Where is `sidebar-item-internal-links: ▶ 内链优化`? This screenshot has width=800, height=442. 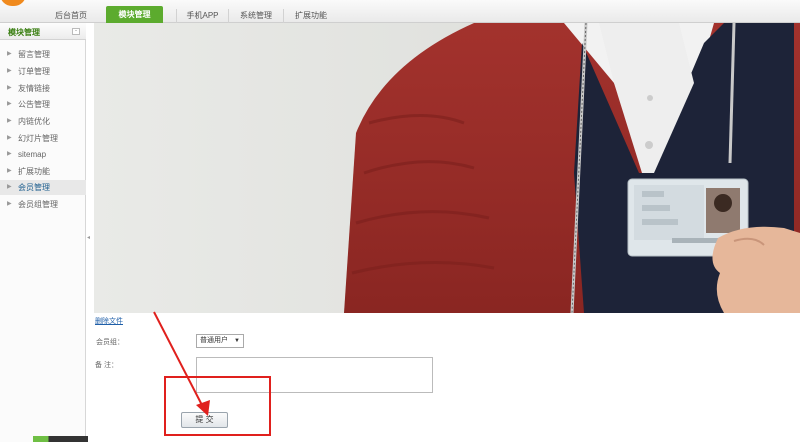
sidebar-item-internal-links: ▶ 内链优化 is located at coordinates (43, 121).